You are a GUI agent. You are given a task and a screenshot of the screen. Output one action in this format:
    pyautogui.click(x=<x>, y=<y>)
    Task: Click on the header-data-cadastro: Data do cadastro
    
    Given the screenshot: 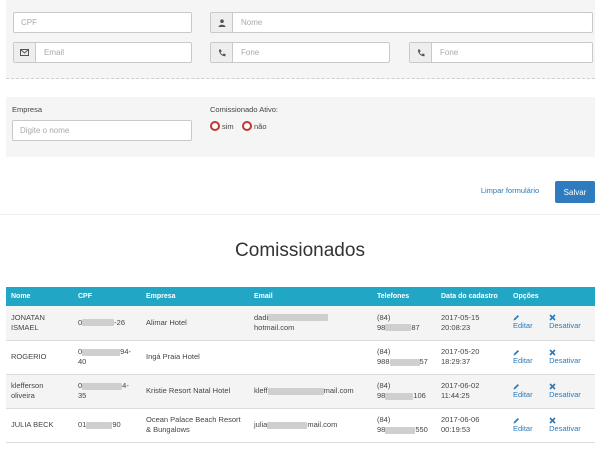 What is the action you would take?
    pyautogui.click(x=469, y=296)
    